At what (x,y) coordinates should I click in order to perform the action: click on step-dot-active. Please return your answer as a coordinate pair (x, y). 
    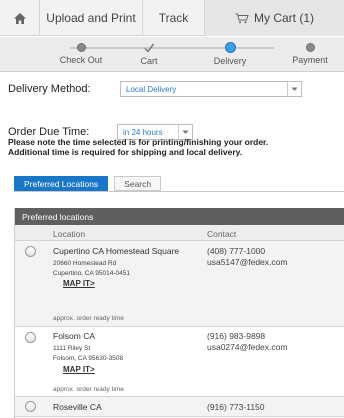
    Looking at the image, I should click on (230, 47).